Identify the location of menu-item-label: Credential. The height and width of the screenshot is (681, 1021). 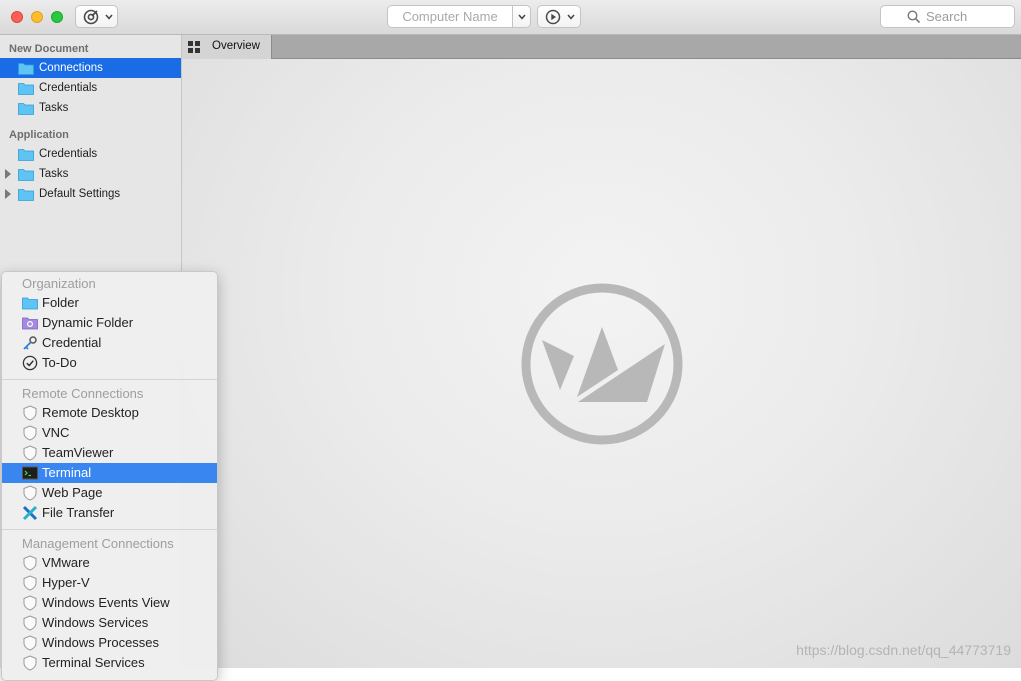
(72, 342).